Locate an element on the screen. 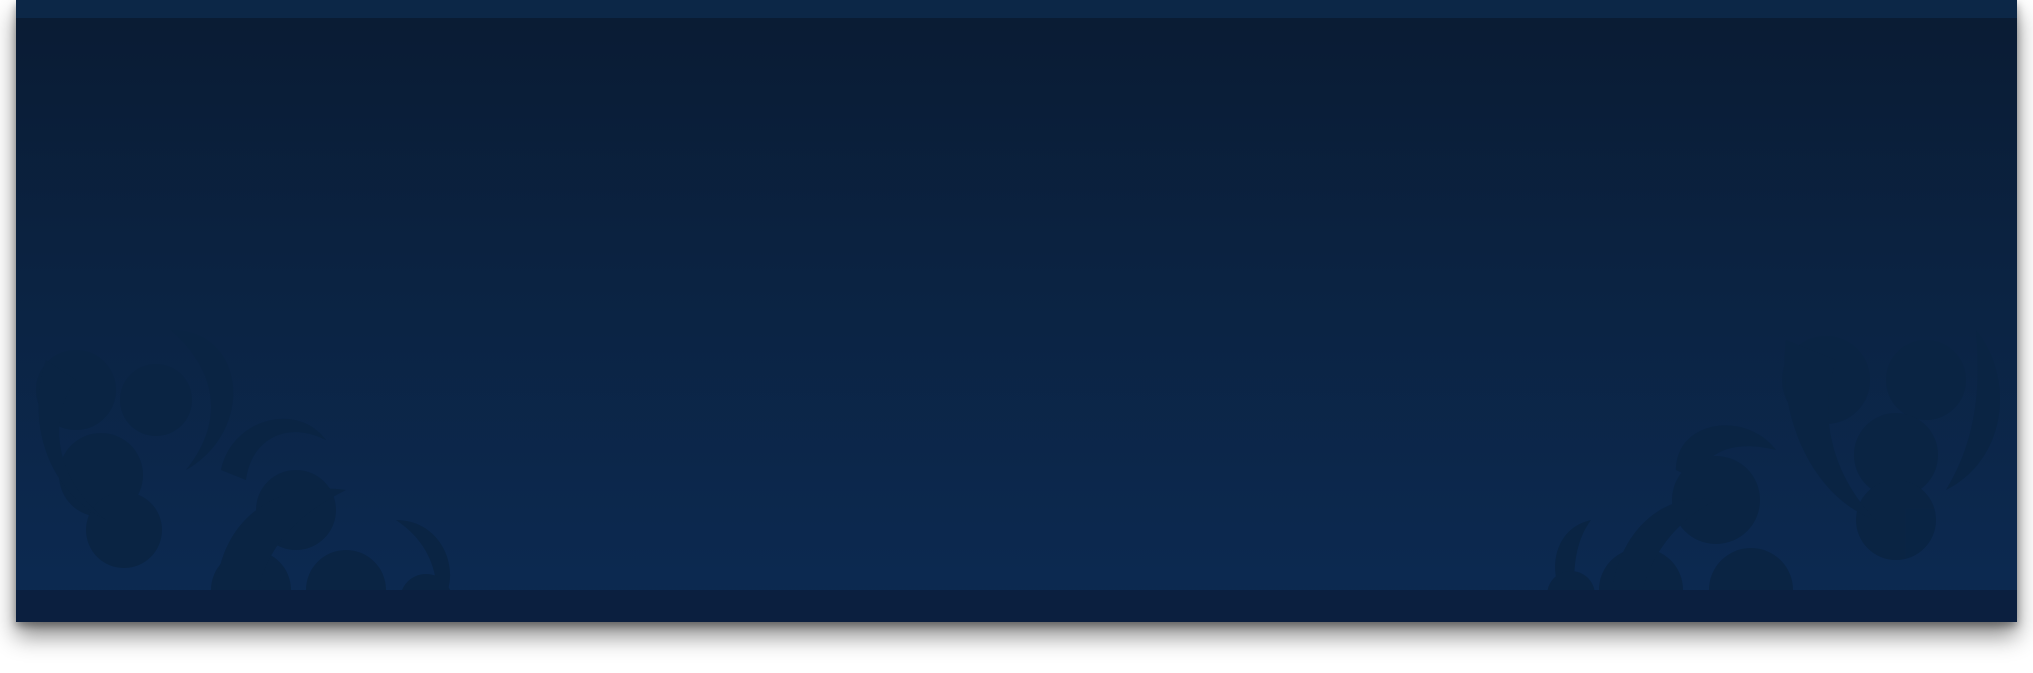 This screenshot has height=673, width=2033. banner-top-edge is located at coordinates (1016, 9).